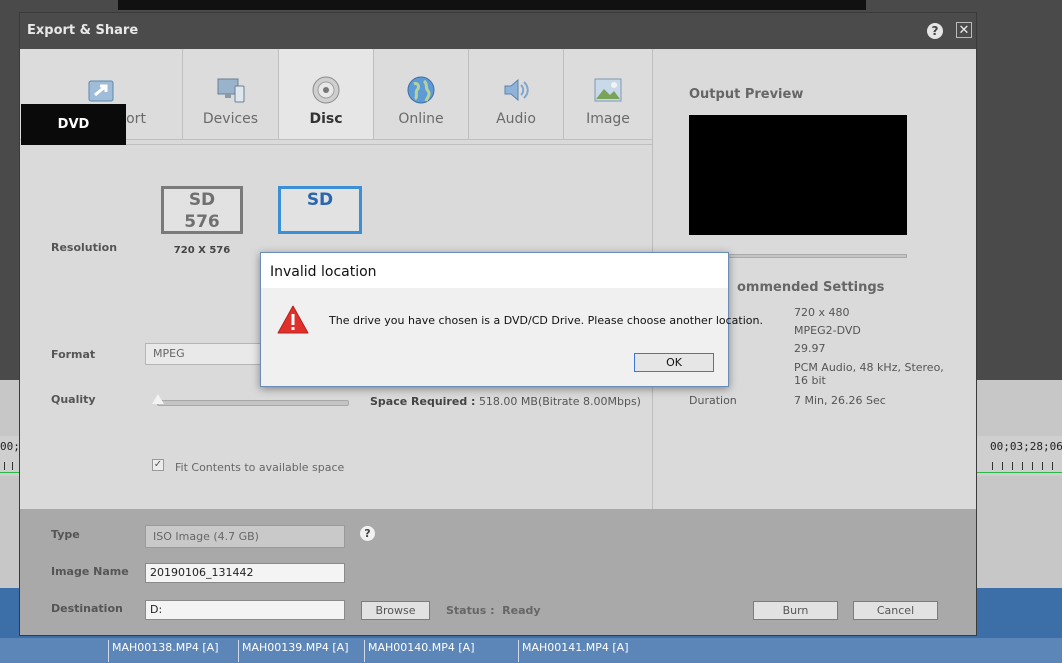 This screenshot has width=1062, height=663. I want to click on devices-icon, so click(230, 90).